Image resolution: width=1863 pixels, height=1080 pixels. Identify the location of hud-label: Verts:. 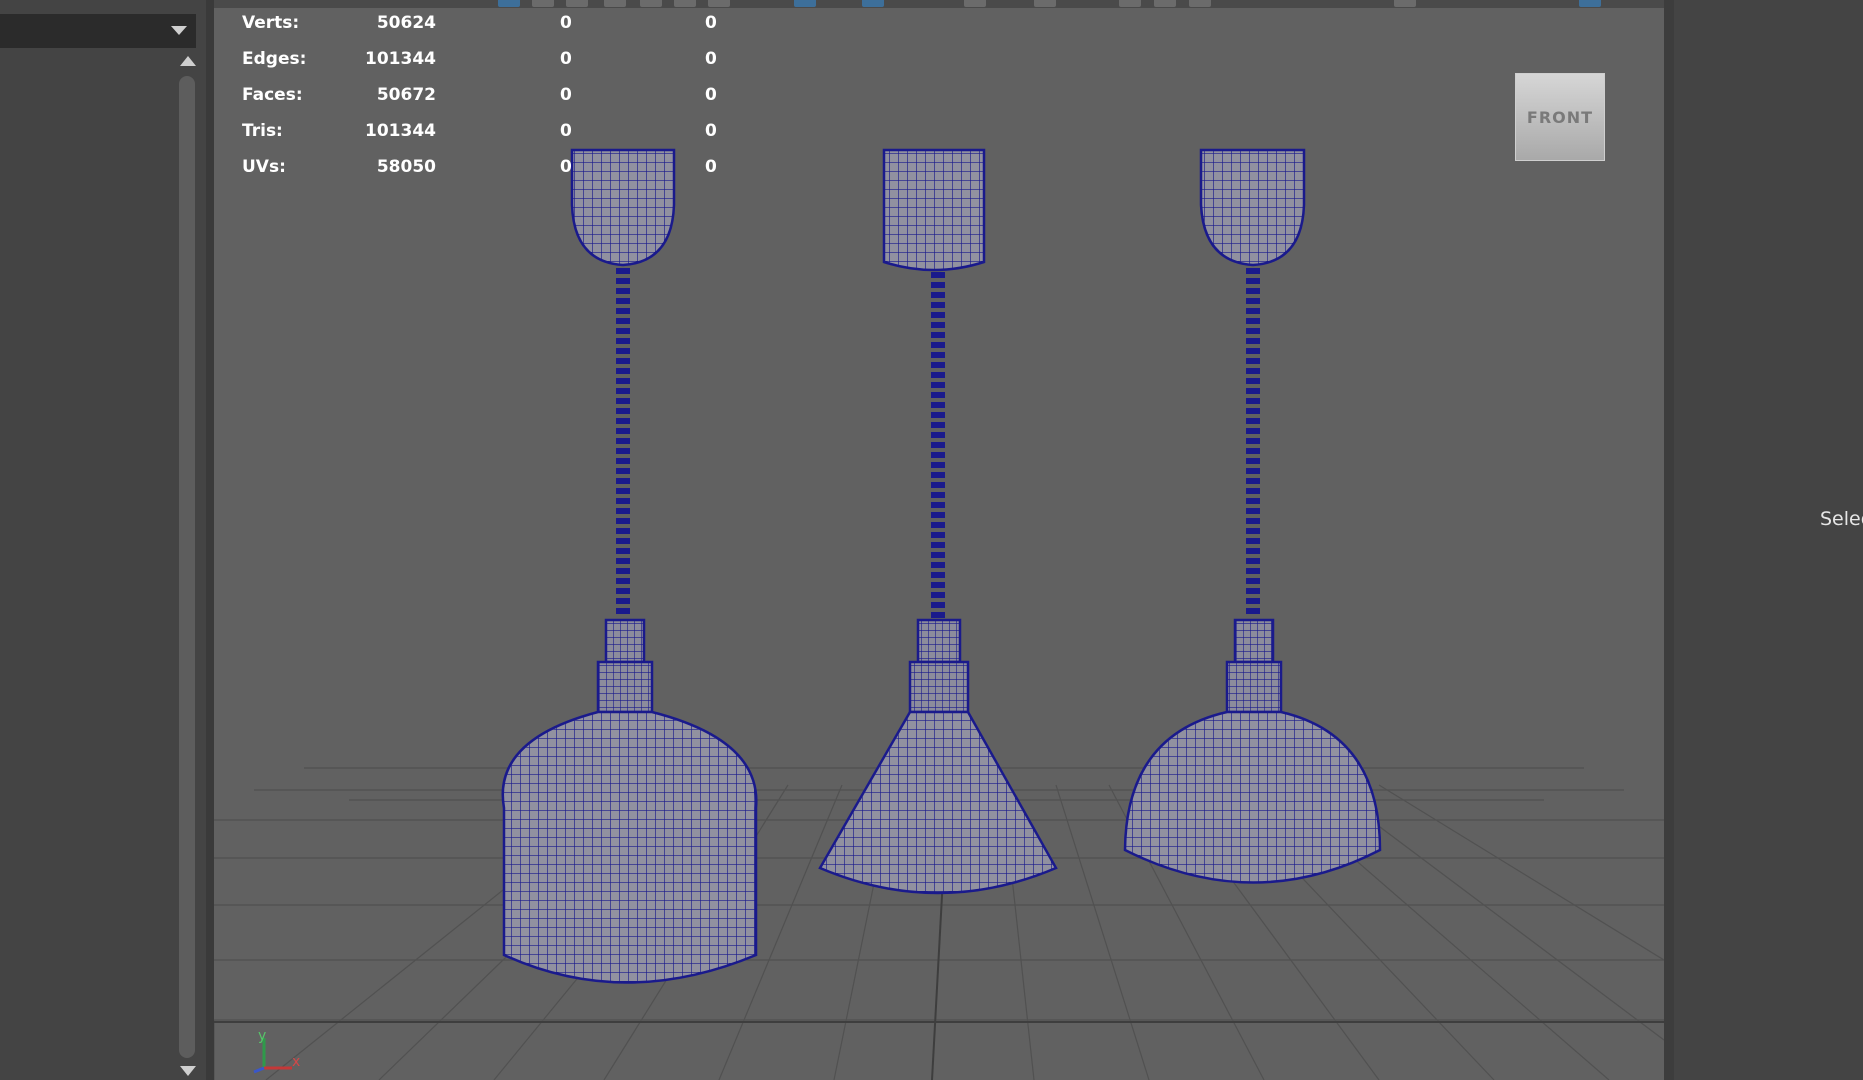
(271, 23).